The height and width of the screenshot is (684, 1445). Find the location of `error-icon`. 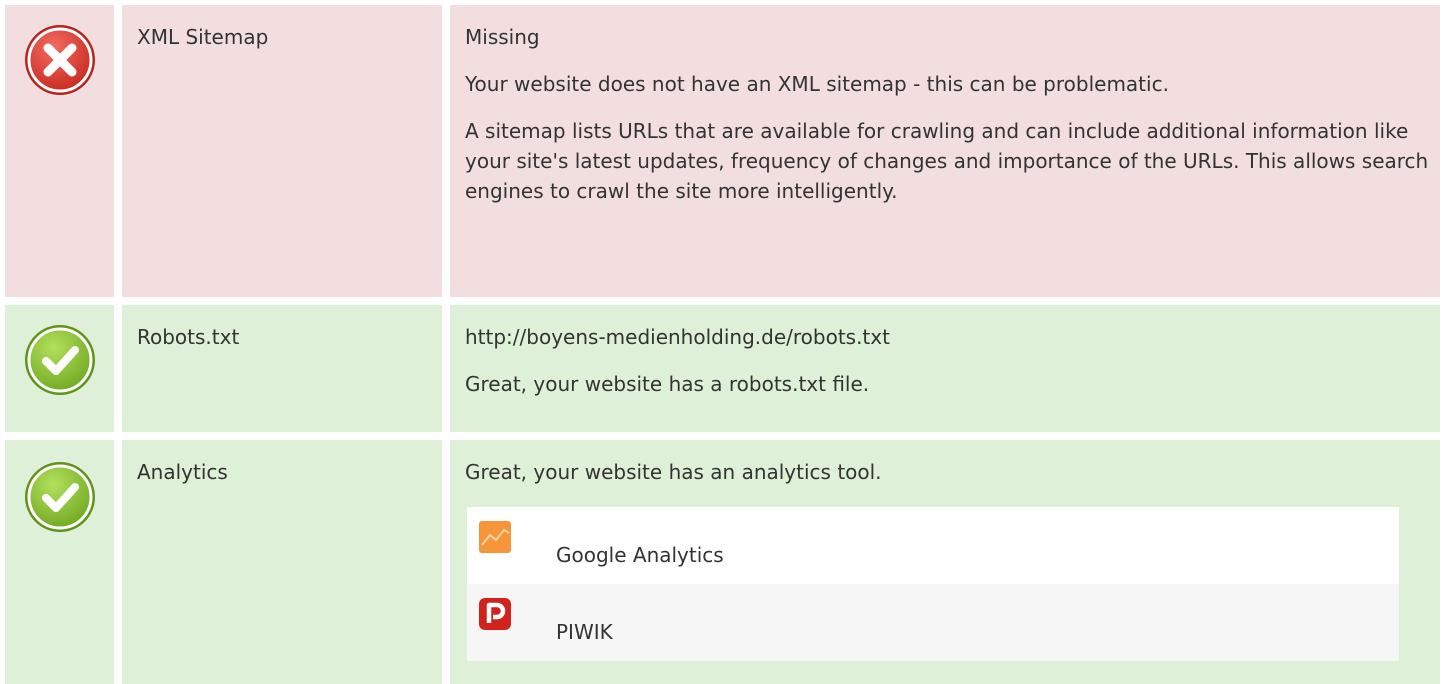

error-icon is located at coordinates (60, 60).